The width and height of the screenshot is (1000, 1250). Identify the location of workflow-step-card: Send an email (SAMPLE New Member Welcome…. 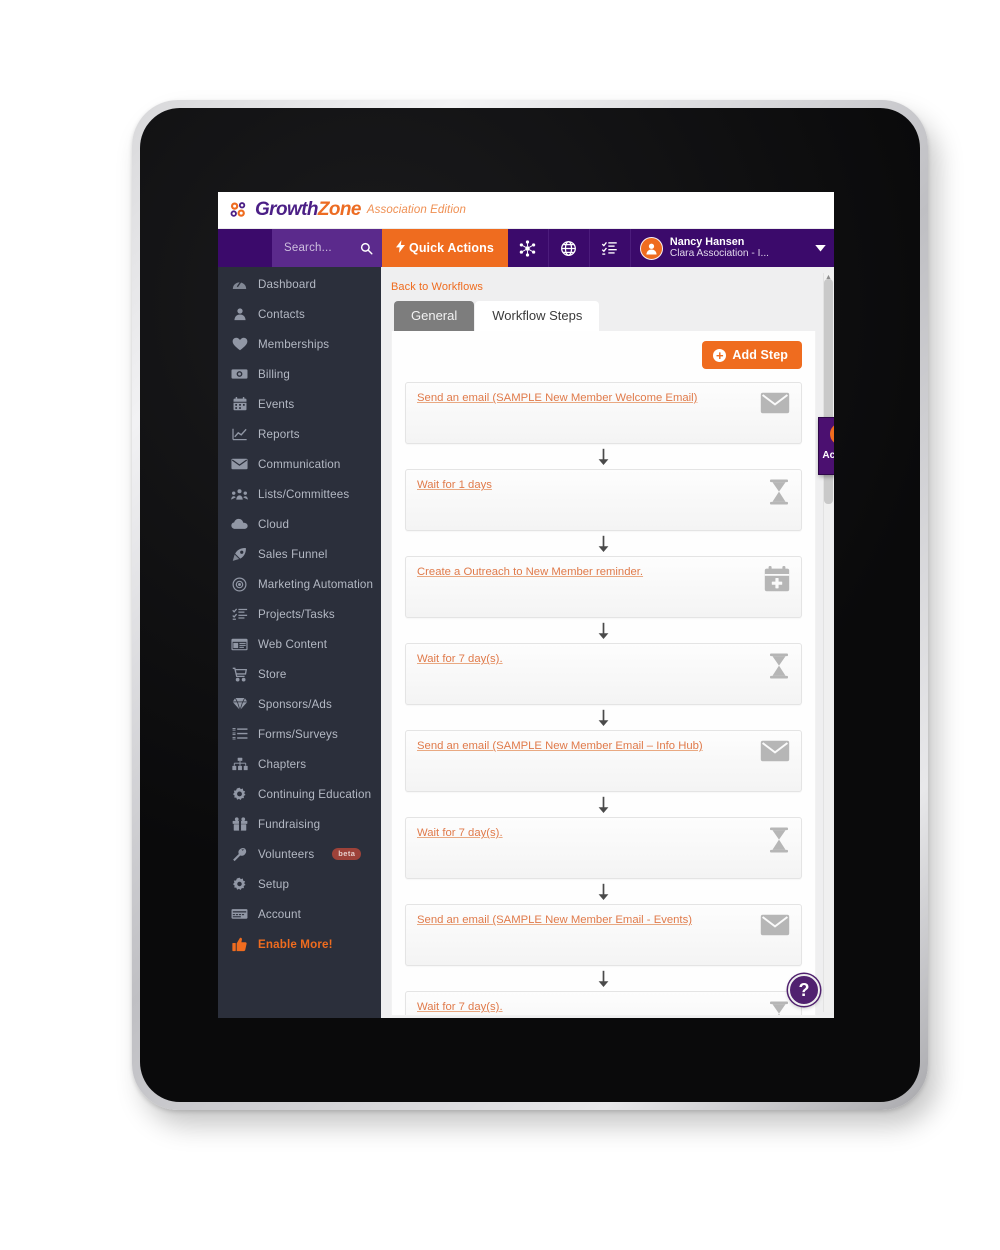
(603, 413).